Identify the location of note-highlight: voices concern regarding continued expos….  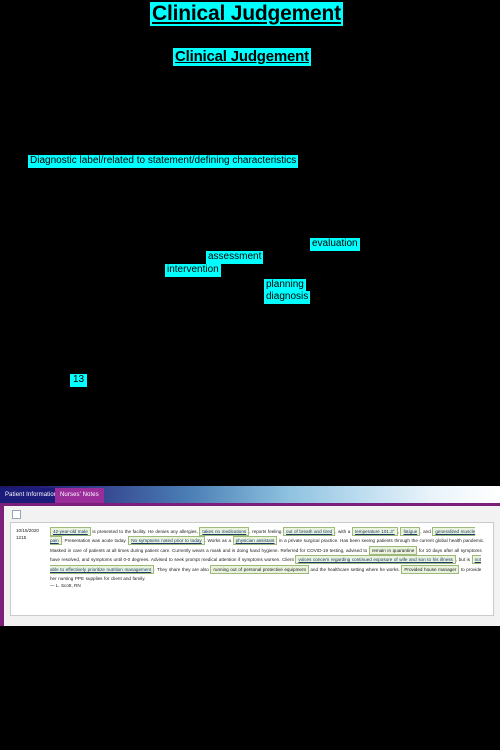
(375, 560).